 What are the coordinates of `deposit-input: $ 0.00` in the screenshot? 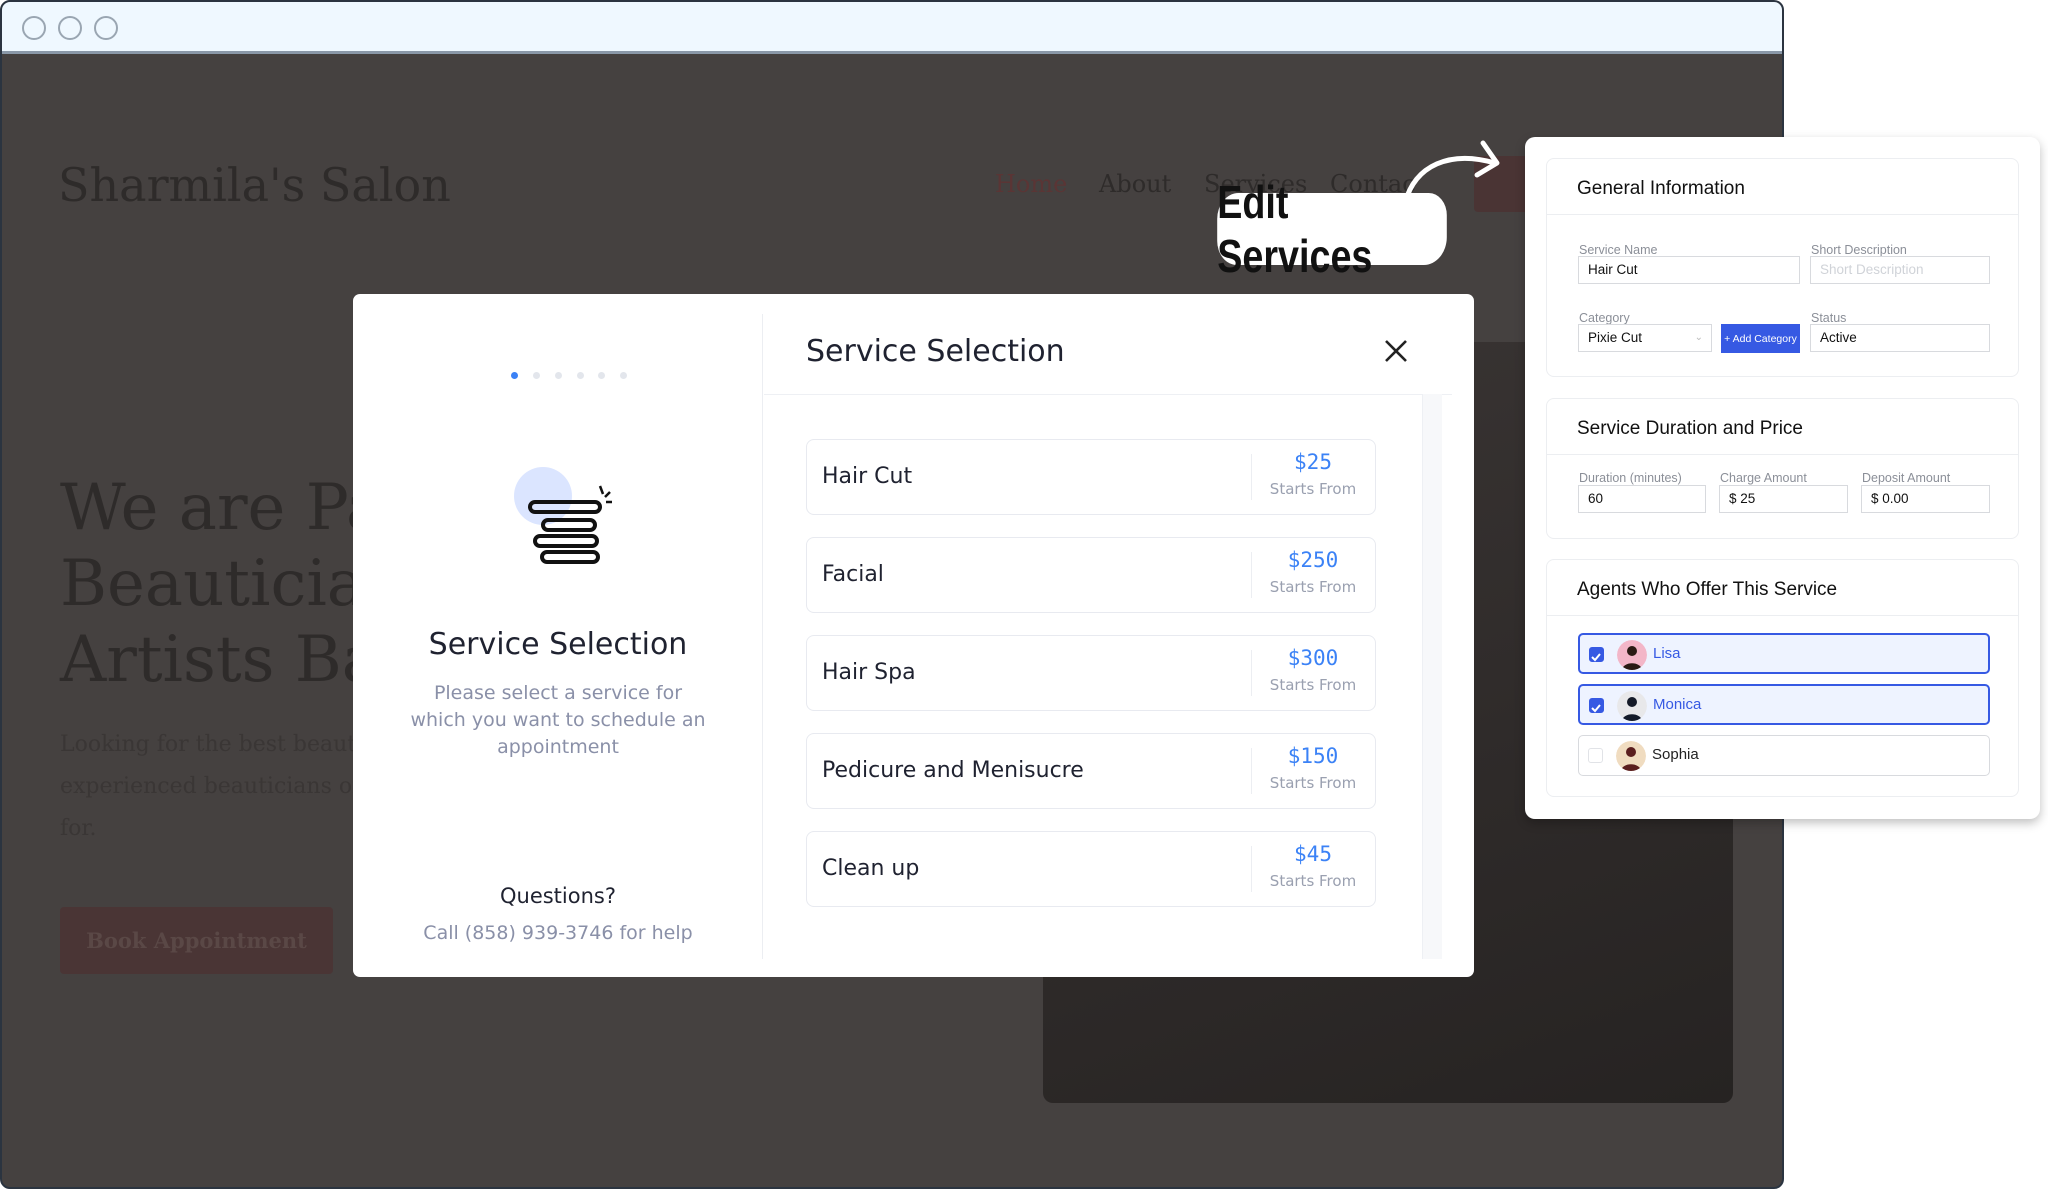 It's located at (1925, 499).